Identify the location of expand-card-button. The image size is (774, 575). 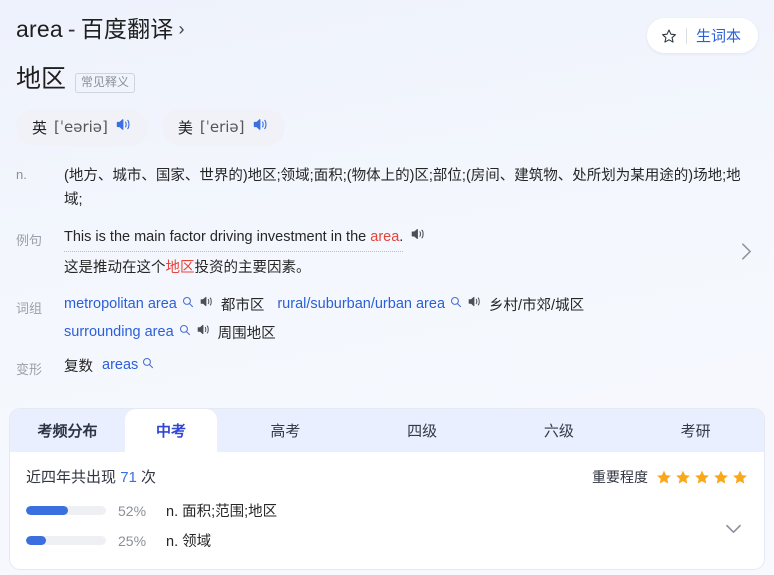
(733, 530).